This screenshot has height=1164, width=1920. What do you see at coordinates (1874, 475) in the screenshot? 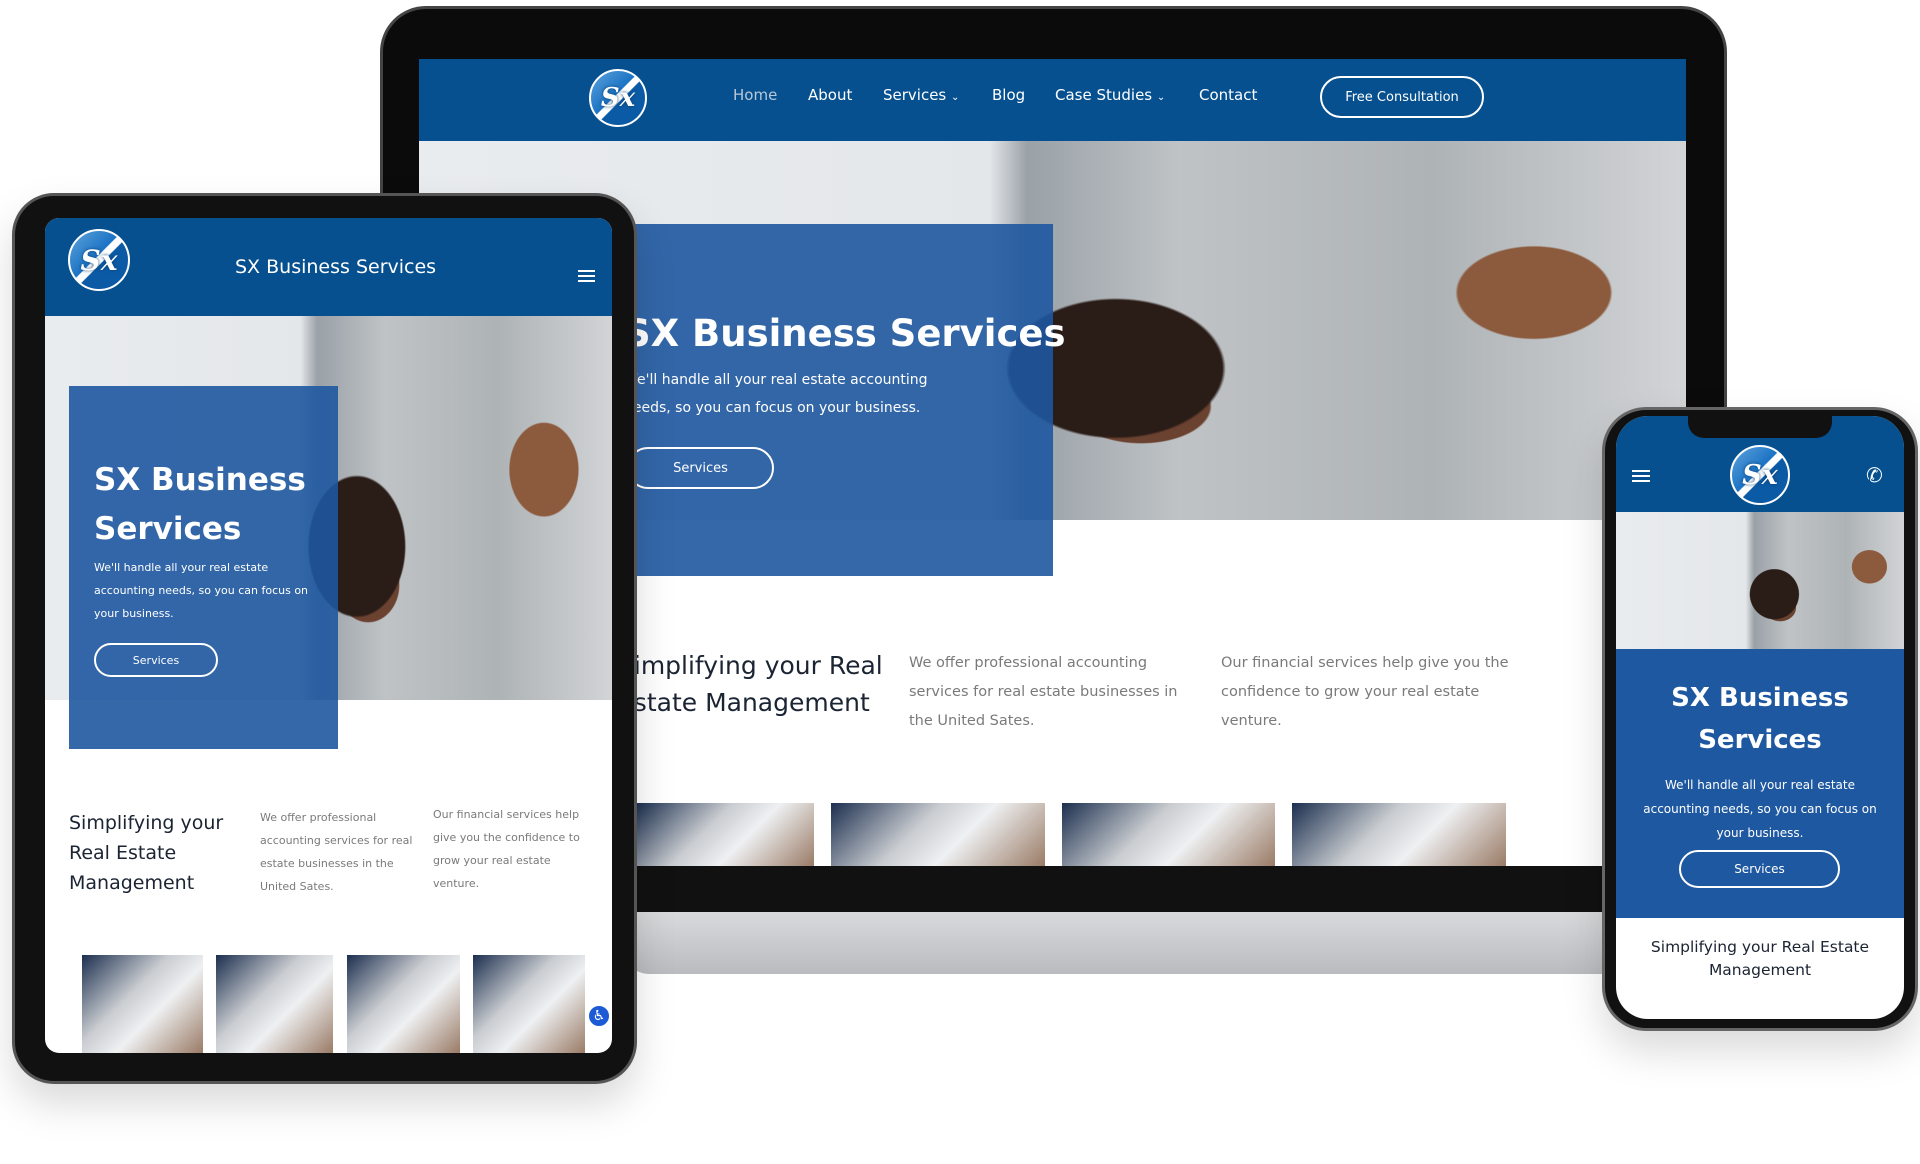
I see `phone-call-icon: ✆` at bounding box center [1874, 475].